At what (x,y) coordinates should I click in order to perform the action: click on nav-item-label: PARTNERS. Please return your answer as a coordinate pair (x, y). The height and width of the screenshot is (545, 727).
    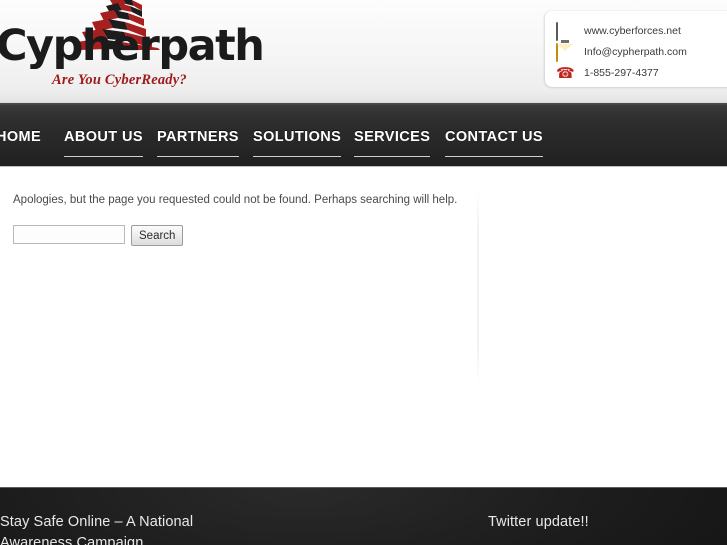
    Looking at the image, I should click on (198, 137).